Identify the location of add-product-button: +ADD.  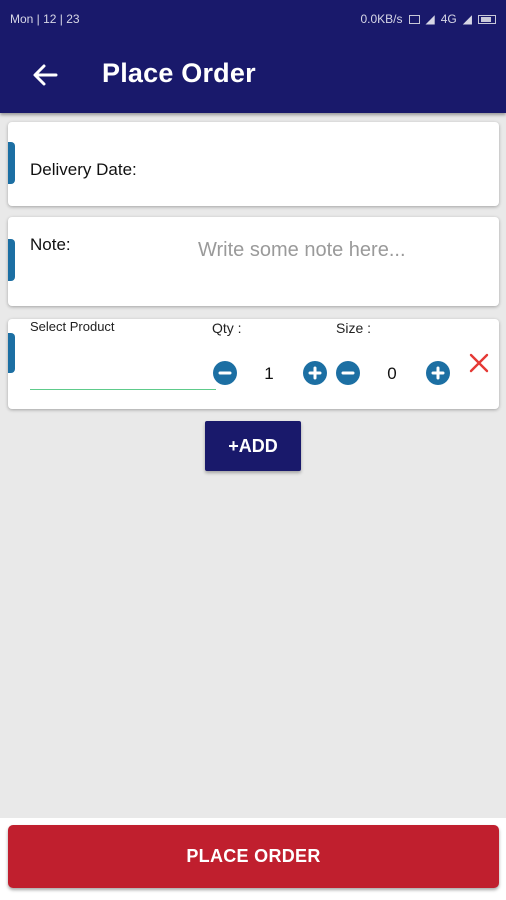
(253, 446).